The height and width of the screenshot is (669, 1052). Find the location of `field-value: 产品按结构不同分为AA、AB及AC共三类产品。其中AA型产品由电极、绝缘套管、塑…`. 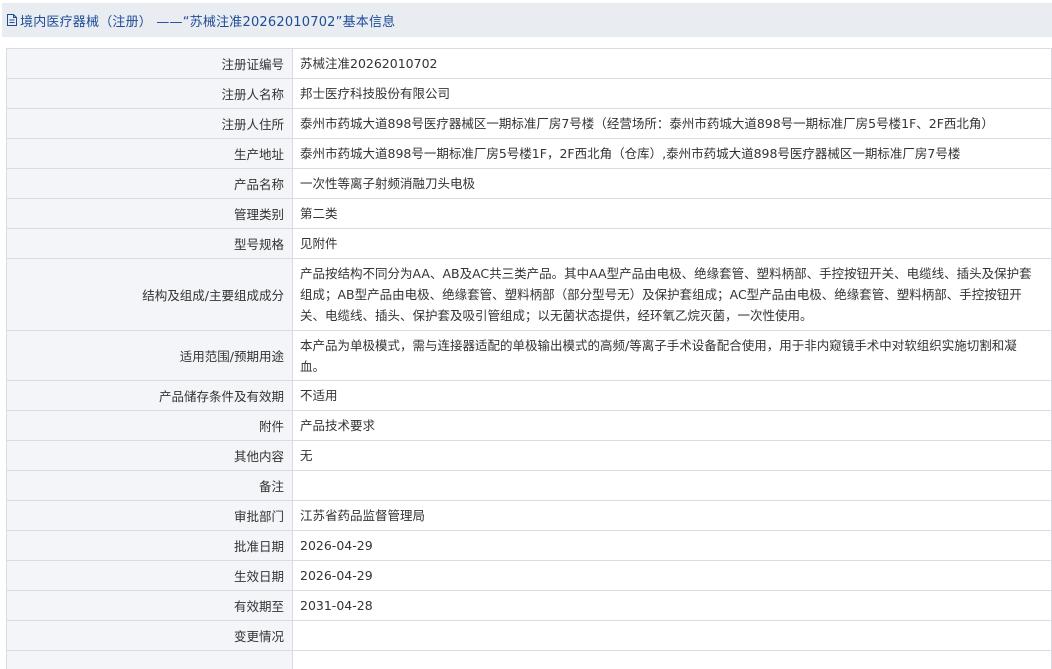

field-value: 产品按结构不同分为AA、AB及AC共三类产品。其中AA型产品由电极、绝缘套管、塑… is located at coordinates (672, 294).